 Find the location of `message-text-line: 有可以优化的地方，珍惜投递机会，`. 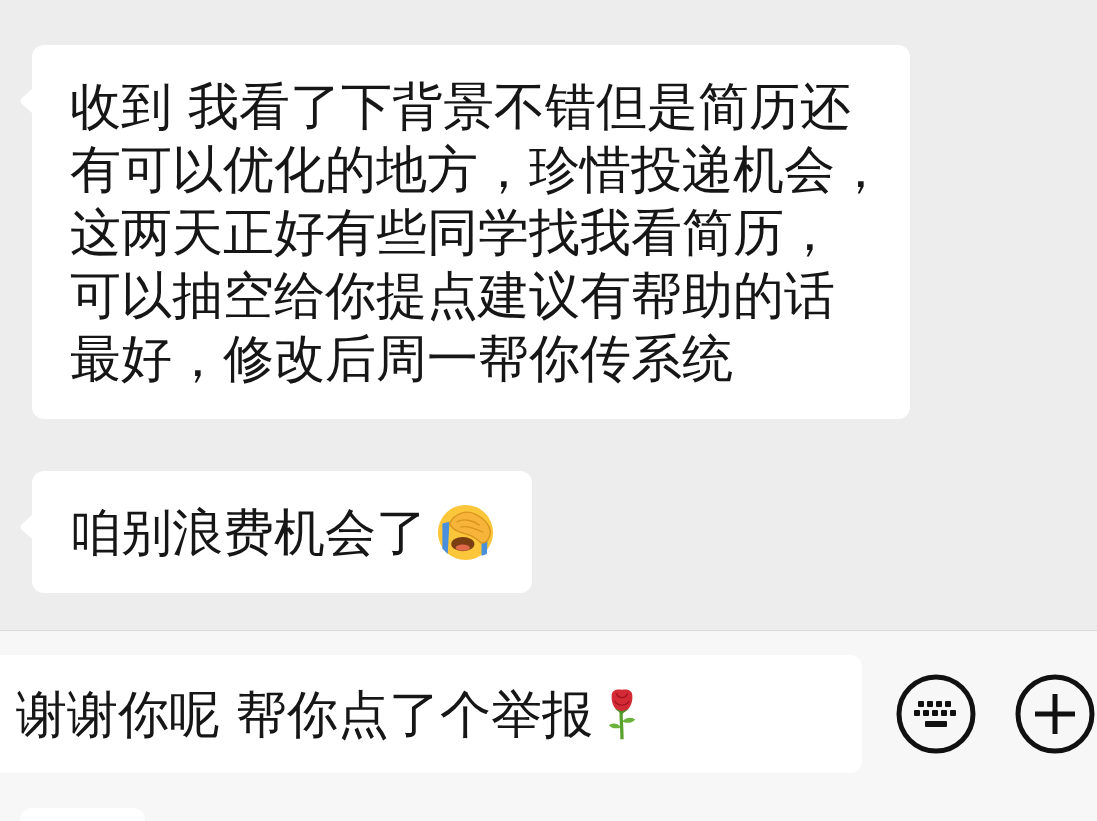

message-text-line: 有可以优化的地方，珍惜投递机会， is located at coordinates (478, 170).